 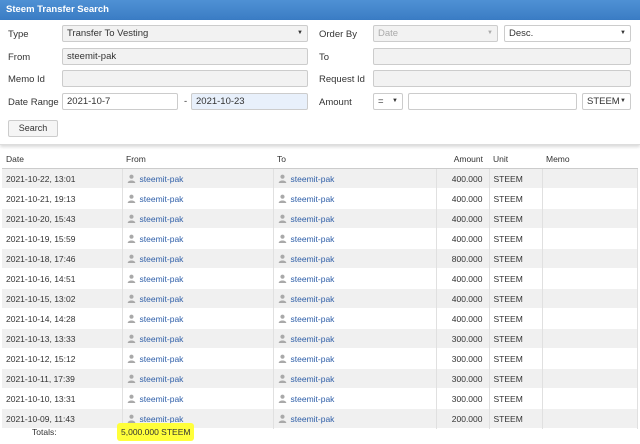 What do you see at coordinates (185, 56) in the screenshot?
I see `from-input: steemit-pak` at bounding box center [185, 56].